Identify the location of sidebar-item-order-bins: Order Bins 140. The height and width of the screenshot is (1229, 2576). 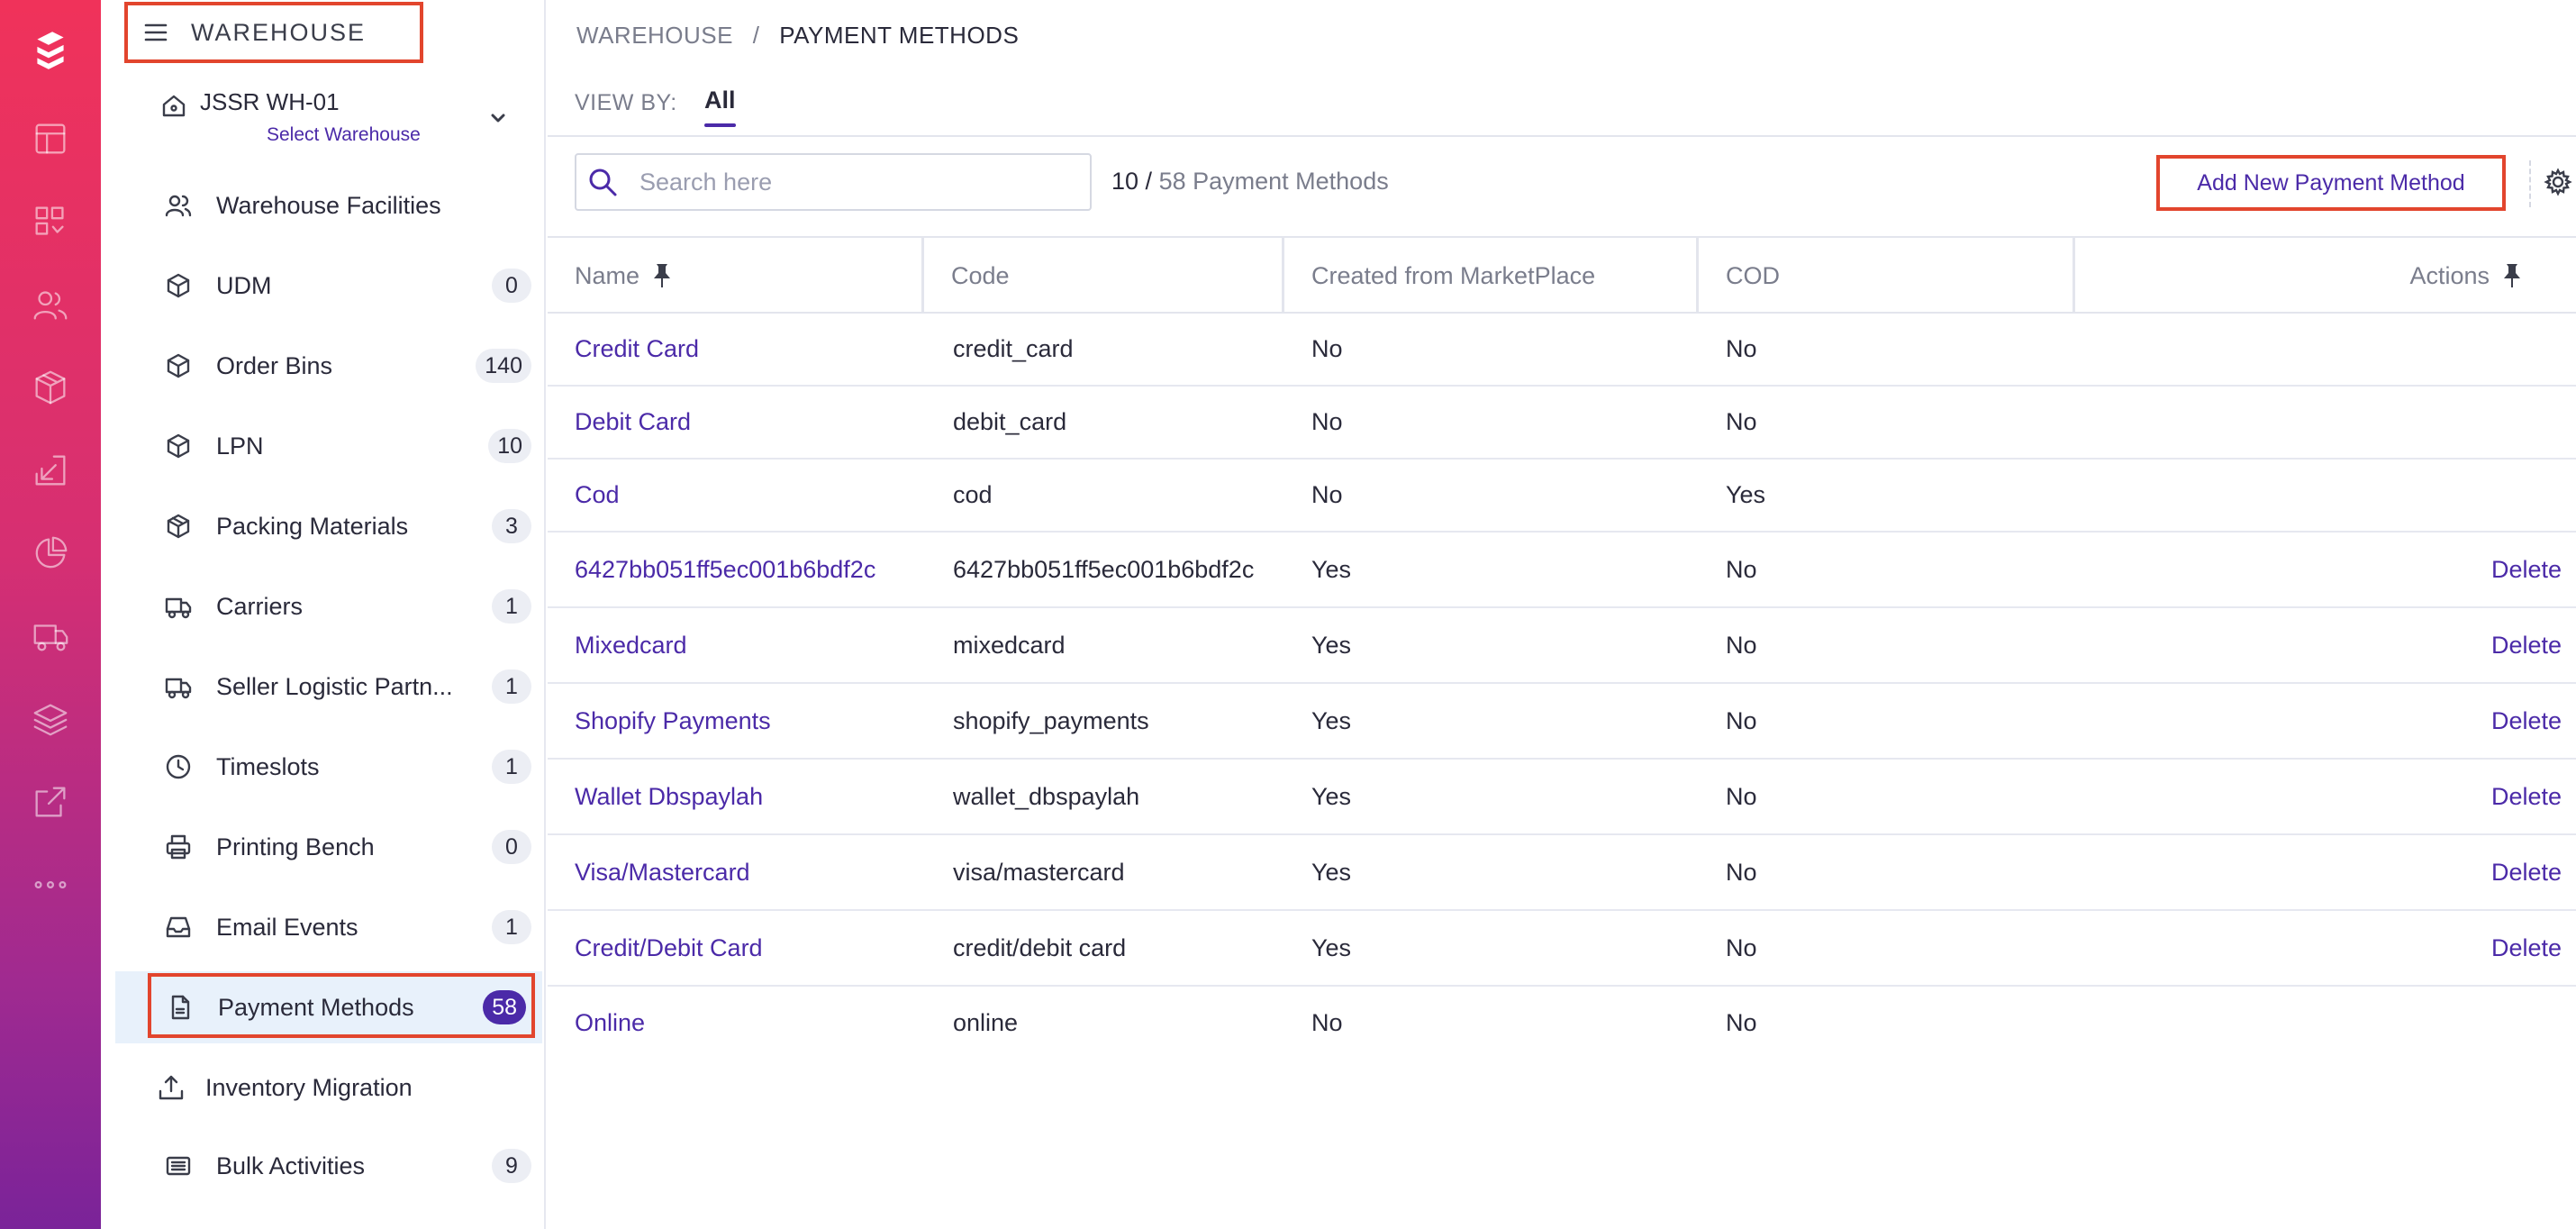
(326, 366).